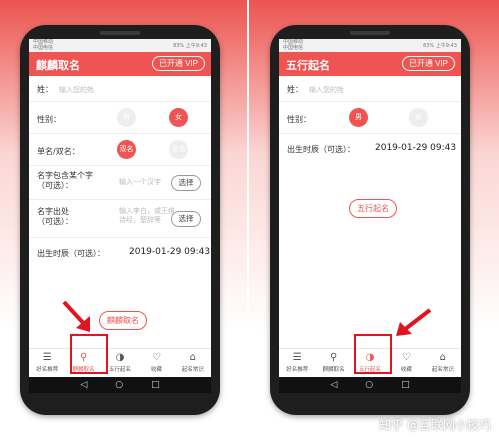  What do you see at coordinates (55, 221) in the screenshot?
I see `source-label-2: （可选）：` at bounding box center [55, 221].